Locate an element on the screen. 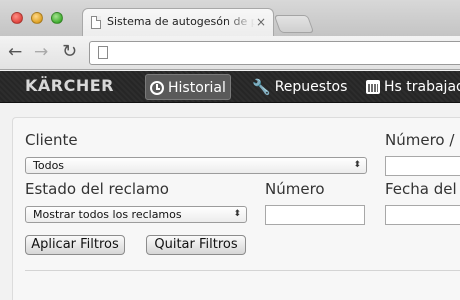  fecha-input is located at coordinates (422, 215).